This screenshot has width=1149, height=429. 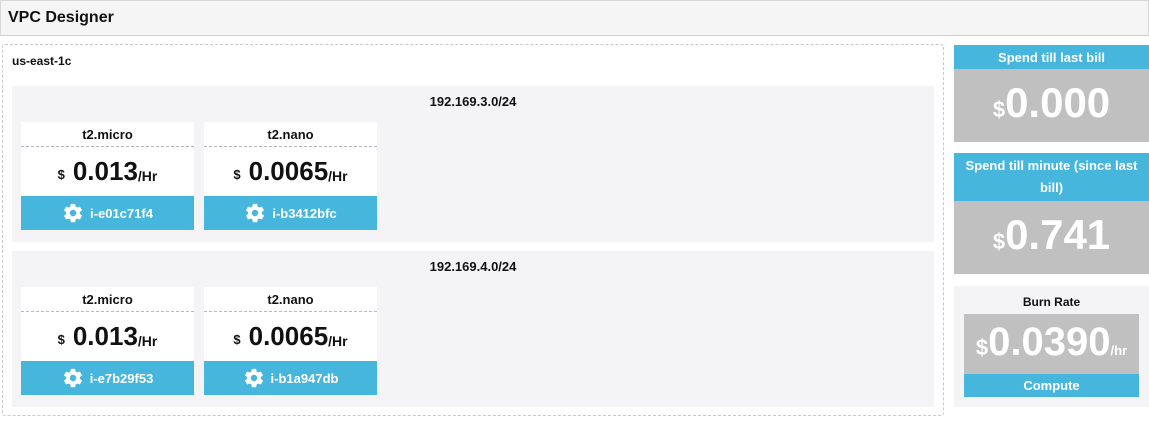 I want to click on instance-card: t2.nano $ 0.0065 /Hr i-b1a947db, so click(x=290, y=341).